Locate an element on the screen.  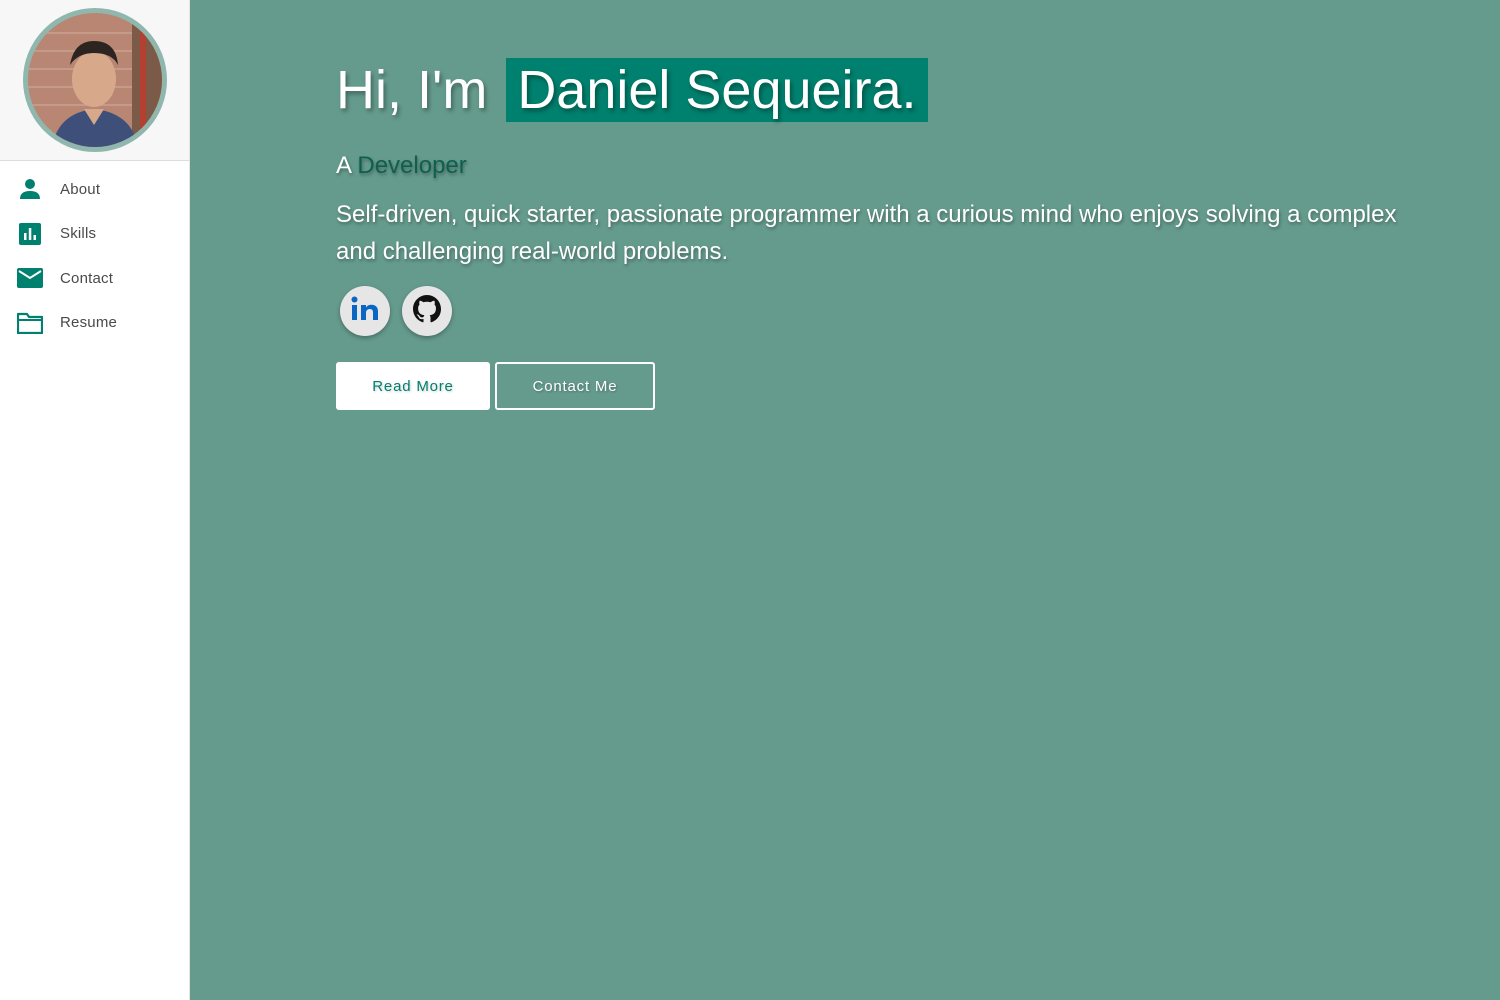
github-link is located at coordinates (427, 311).